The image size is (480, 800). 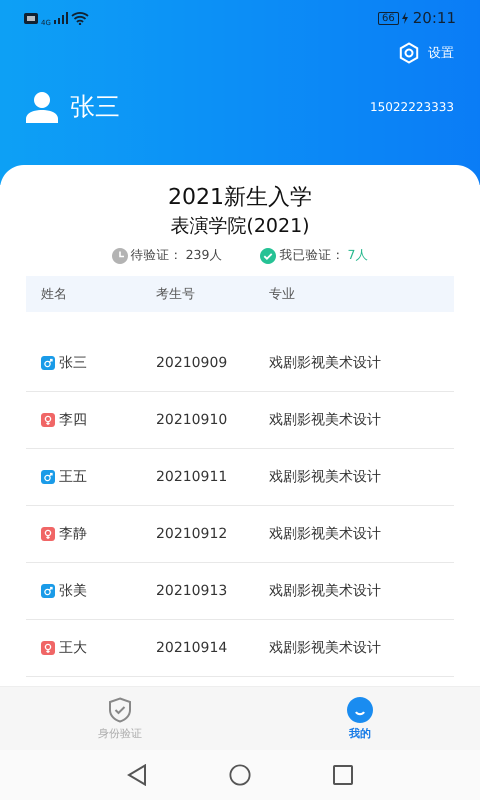 I want to click on exam-number: 20210913, so click(x=192, y=591).